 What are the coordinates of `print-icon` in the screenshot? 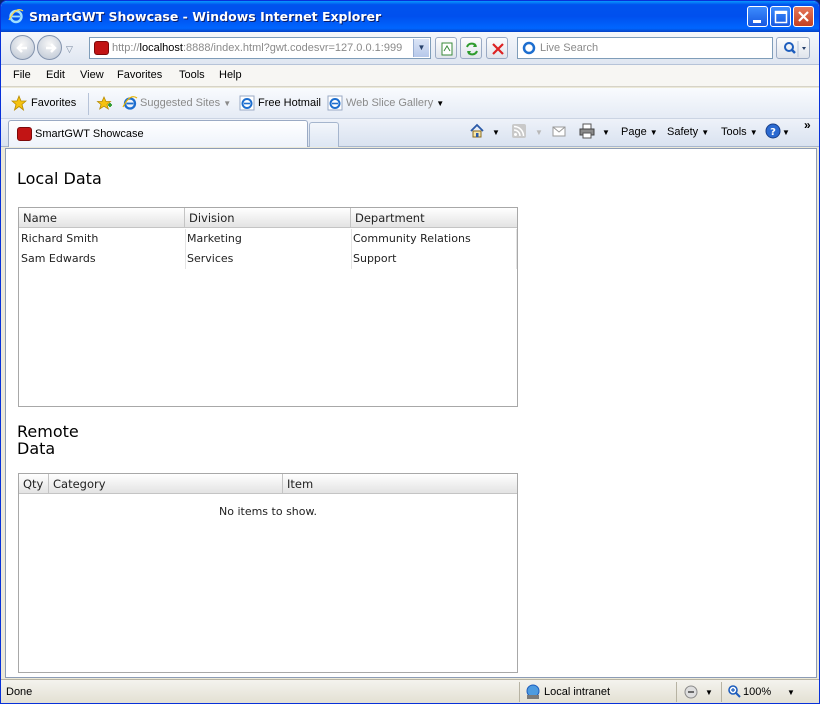 It's located at (587, 131).